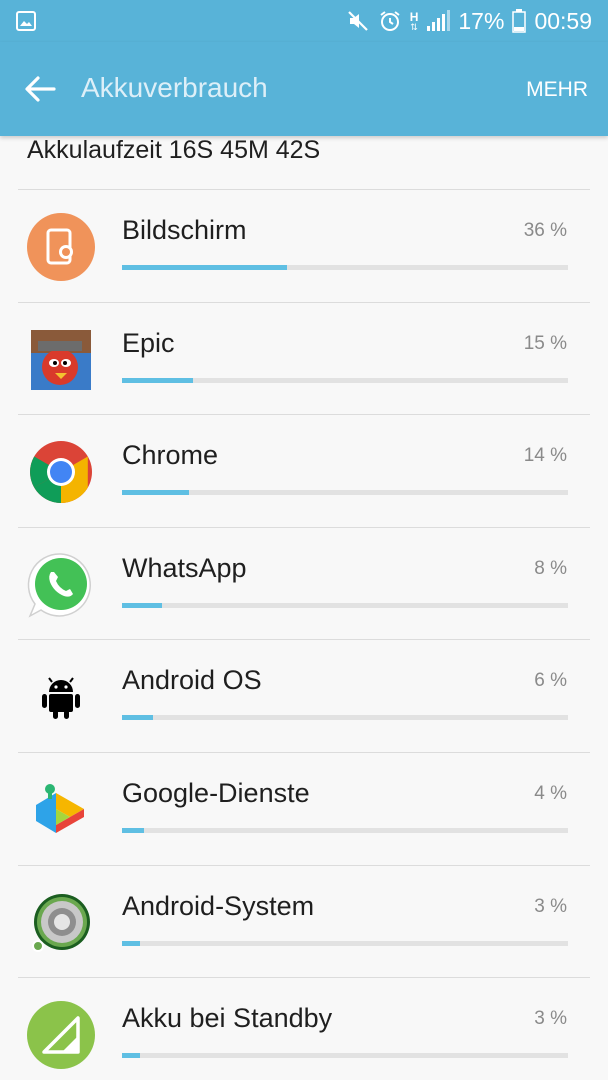 This screenshot has height=1080, width=608. I want to click on battery-icon, so click(519, 21).